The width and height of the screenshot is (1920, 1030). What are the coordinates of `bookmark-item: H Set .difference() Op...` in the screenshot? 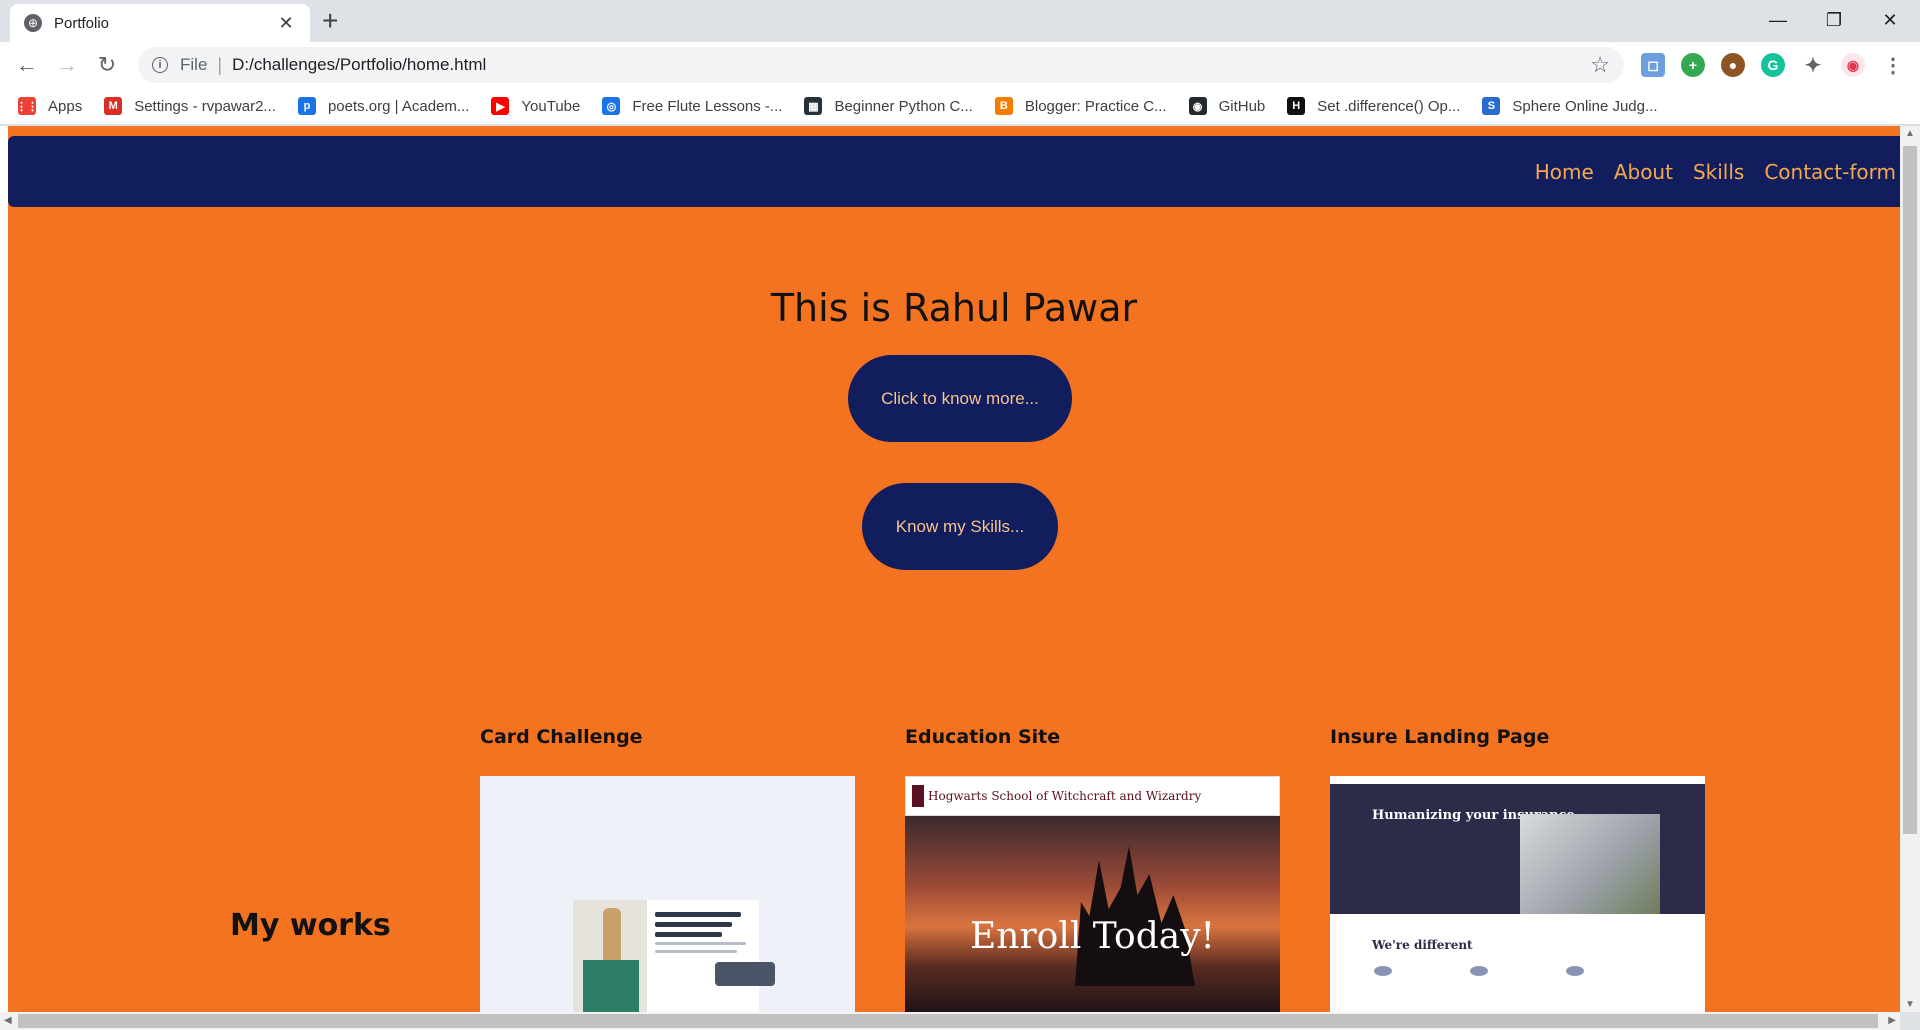 It's located at (1373, 106).